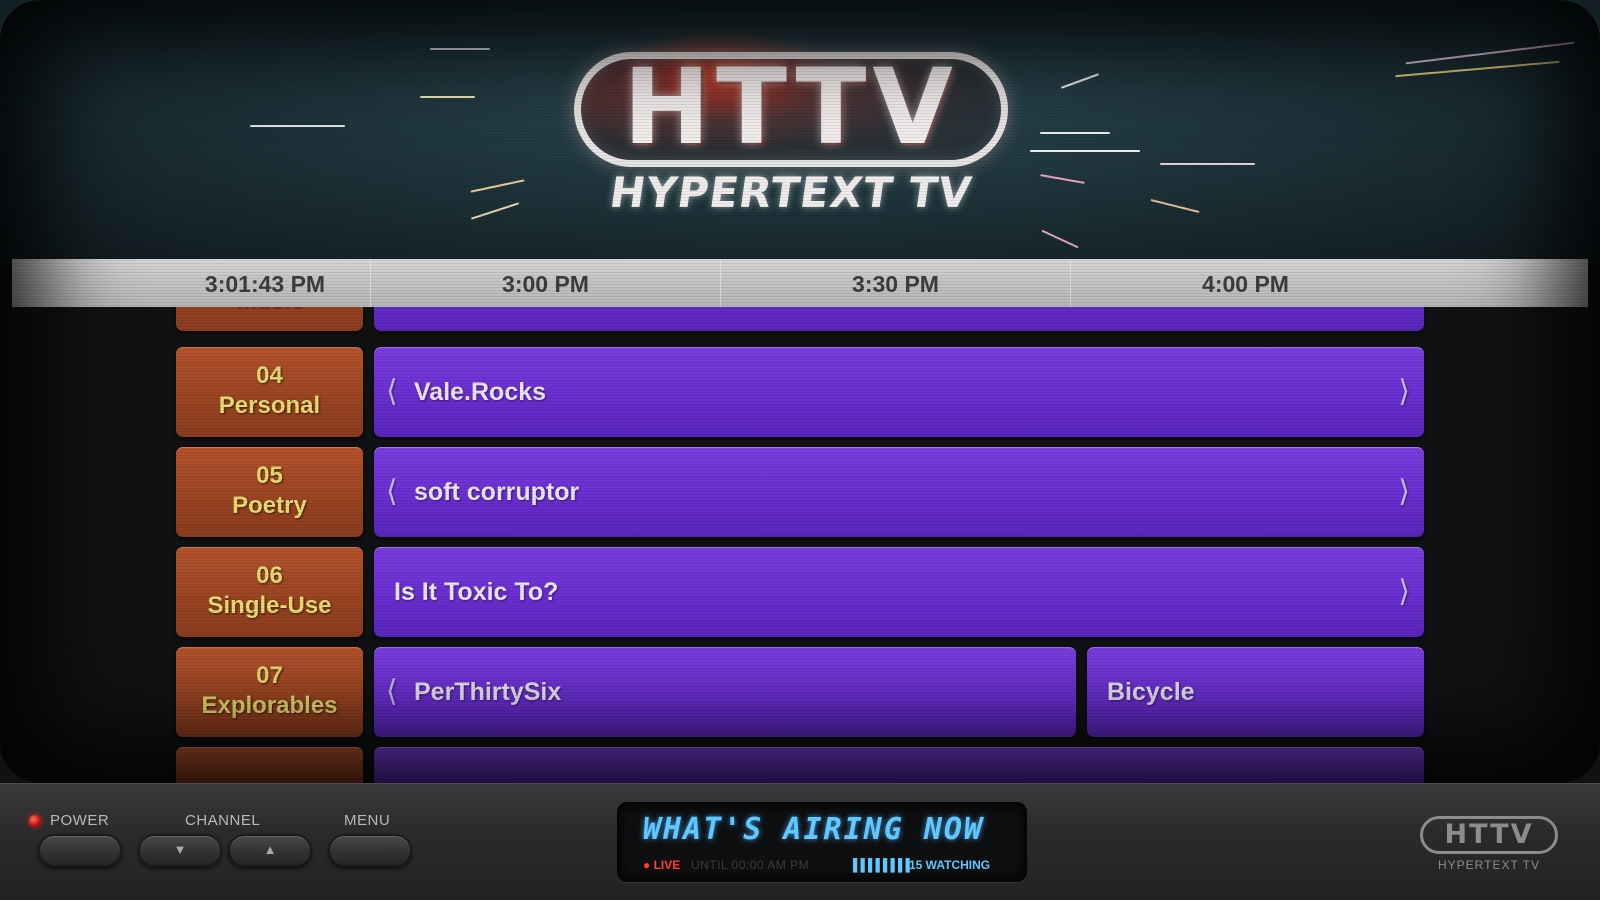 This screenshot has height=900, width=1600. Describe the element at coordinates (725, 692) in the screenshot. I see `program-block-perthirtysix: ⟨ PerThirtySix` at that location.